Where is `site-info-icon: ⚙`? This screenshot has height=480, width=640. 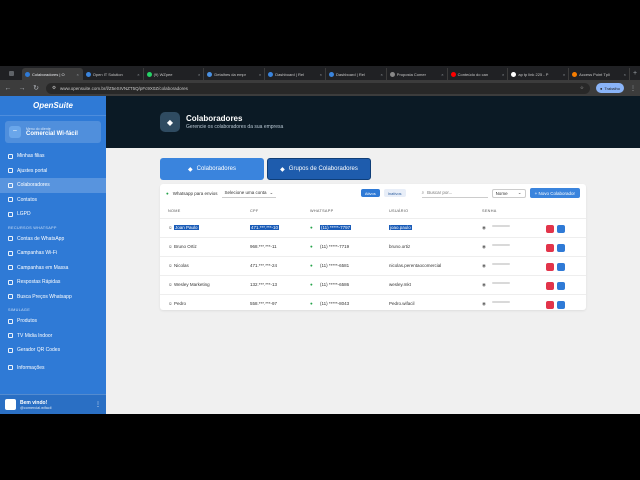 site-info-icon: ⚙ is located at coordinates (54, 88).